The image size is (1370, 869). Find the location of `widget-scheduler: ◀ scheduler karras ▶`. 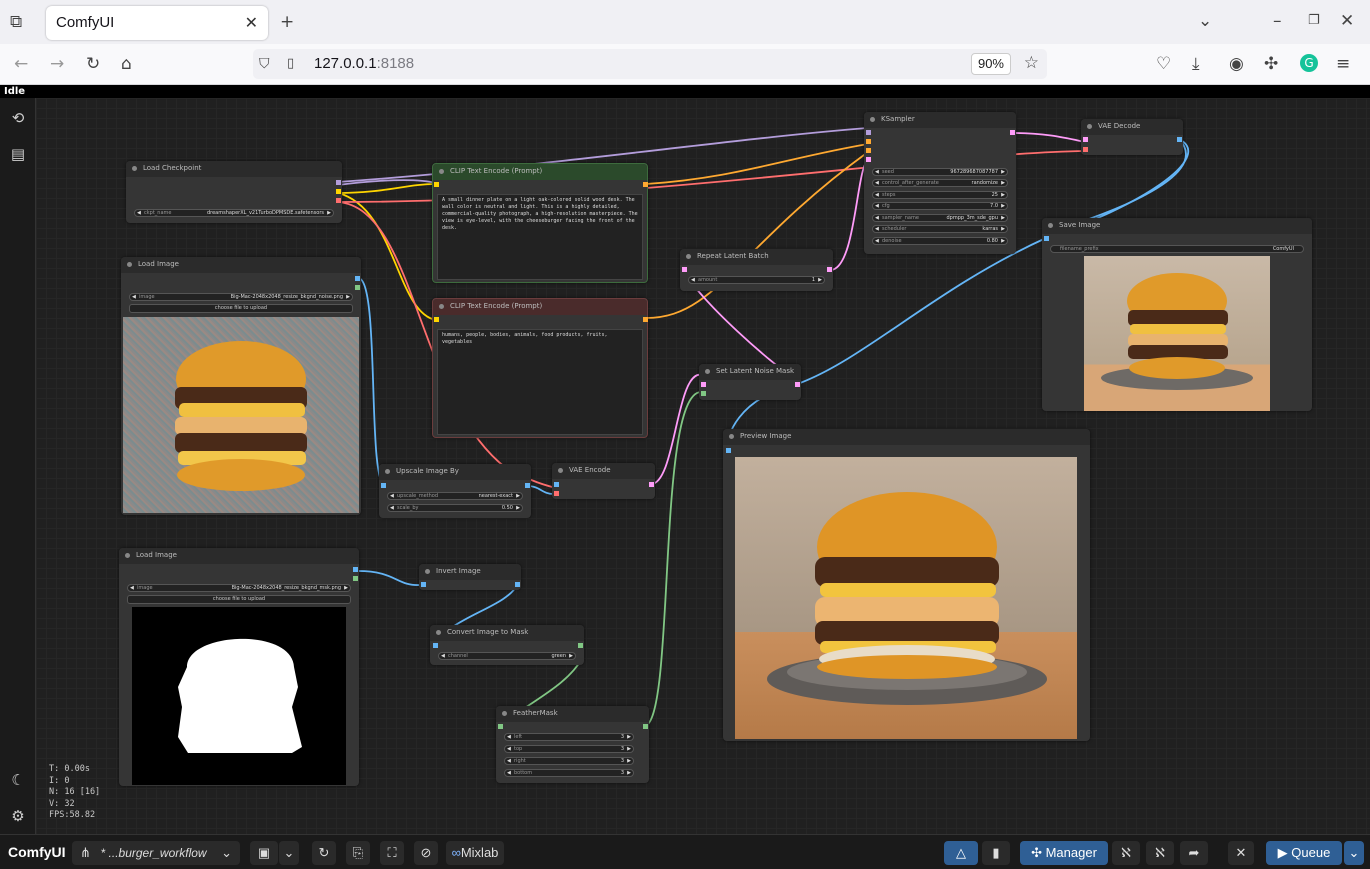

widget-scheduler: ◀ scheduler karras ▶ is located at coordinates (940, 229).